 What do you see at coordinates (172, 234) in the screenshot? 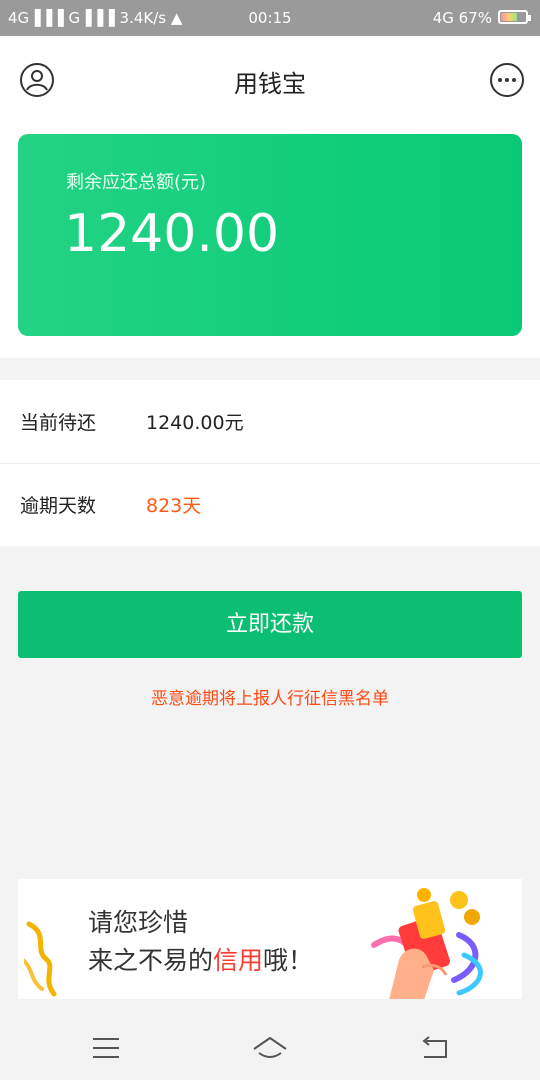
I see `balance-amount: 1240.00` at bounding box center [172, 234].